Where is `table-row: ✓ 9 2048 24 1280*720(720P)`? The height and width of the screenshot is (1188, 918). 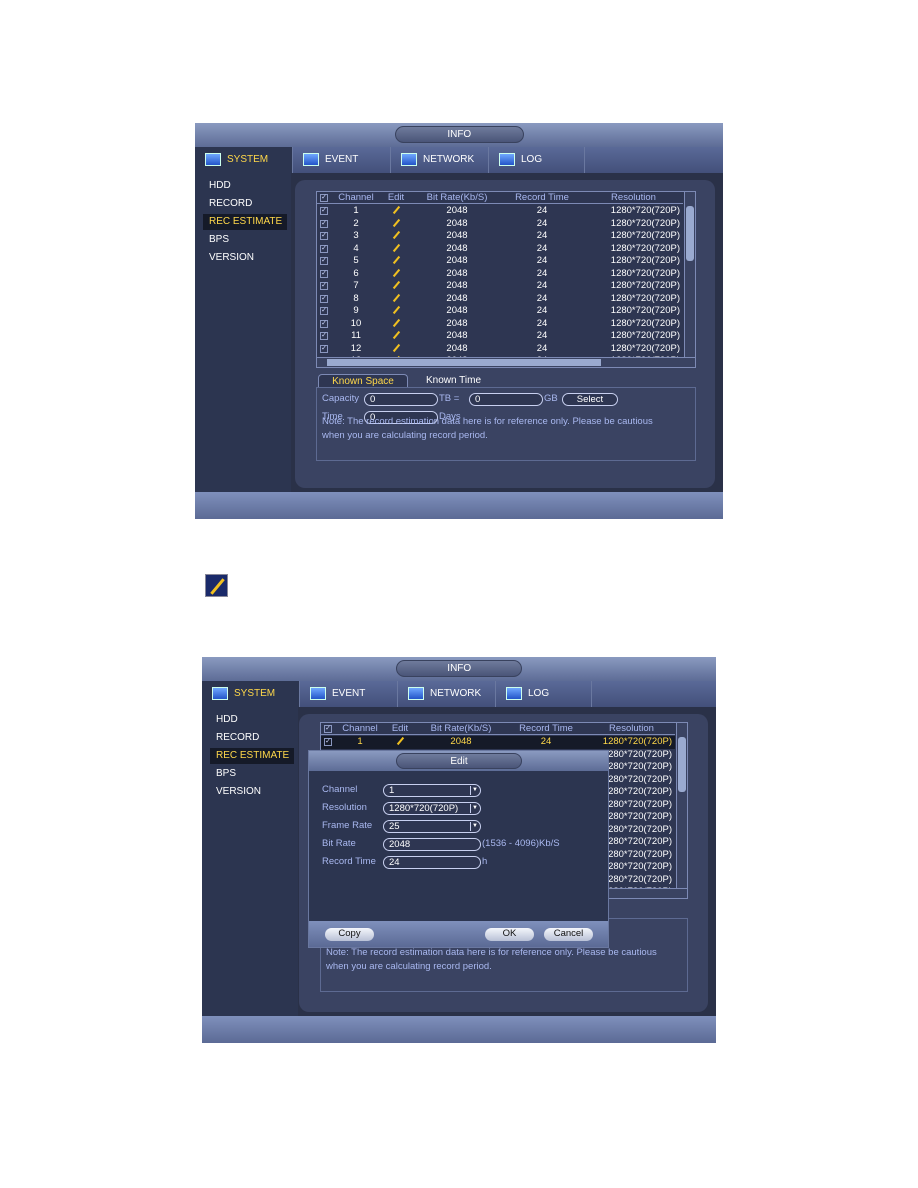
table-row: ✓ 9 2048 24 1280*720(720P) is located at coordinates (500, 311).